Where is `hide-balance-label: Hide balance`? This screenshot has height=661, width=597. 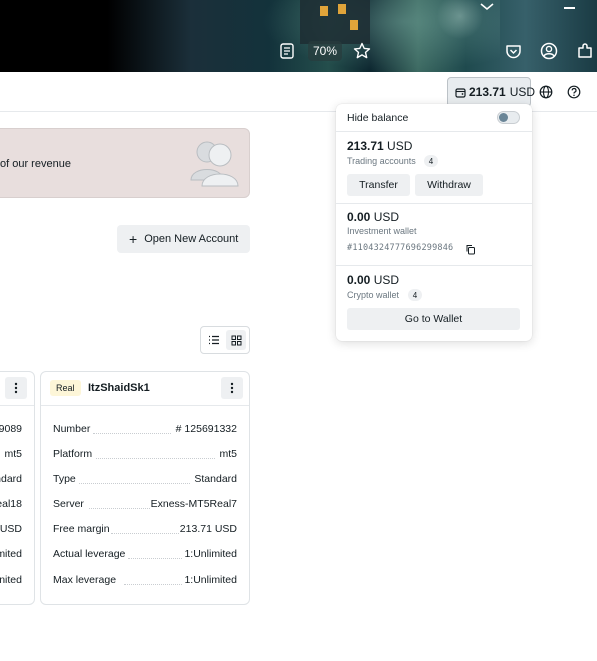 hide-balance-label: Hide balance is located at coordinates (378, 118).